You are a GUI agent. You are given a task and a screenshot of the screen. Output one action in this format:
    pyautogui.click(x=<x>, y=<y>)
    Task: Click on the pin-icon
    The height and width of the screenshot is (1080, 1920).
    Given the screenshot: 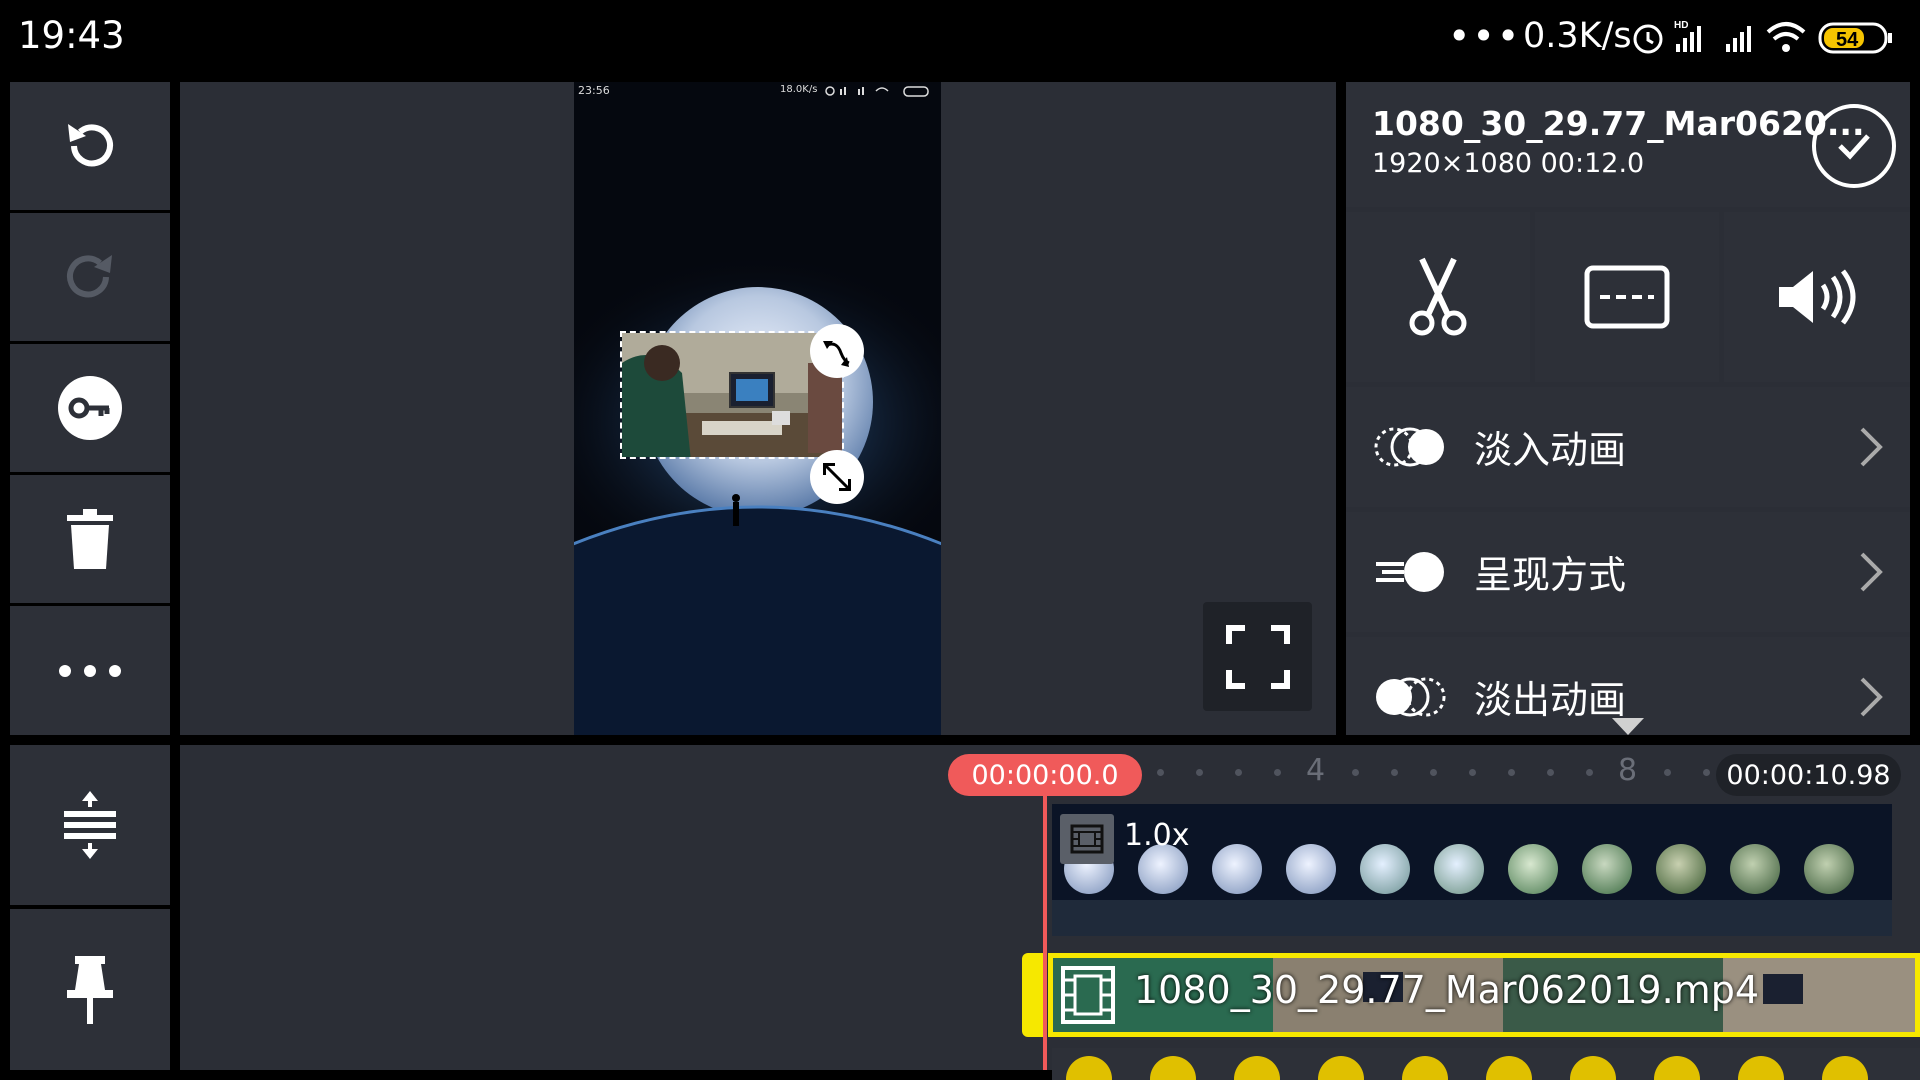 What is the action you would take?
    pyautogui.click(x=90, y=989)
    